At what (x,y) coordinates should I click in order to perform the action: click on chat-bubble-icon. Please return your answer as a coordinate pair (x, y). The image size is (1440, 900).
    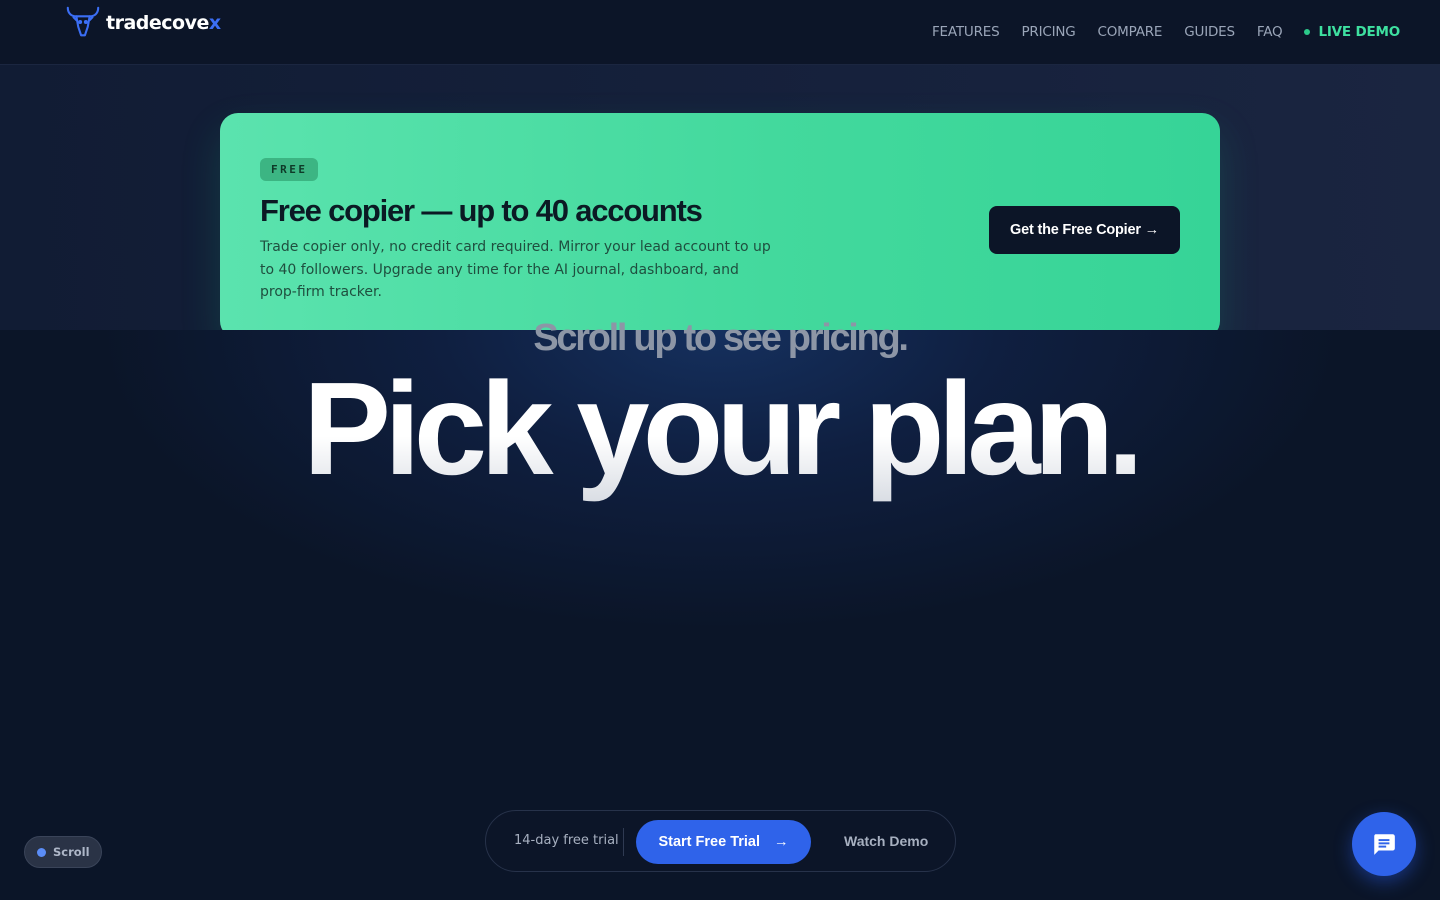
    Looking at the image, I should click on (1384, 844).